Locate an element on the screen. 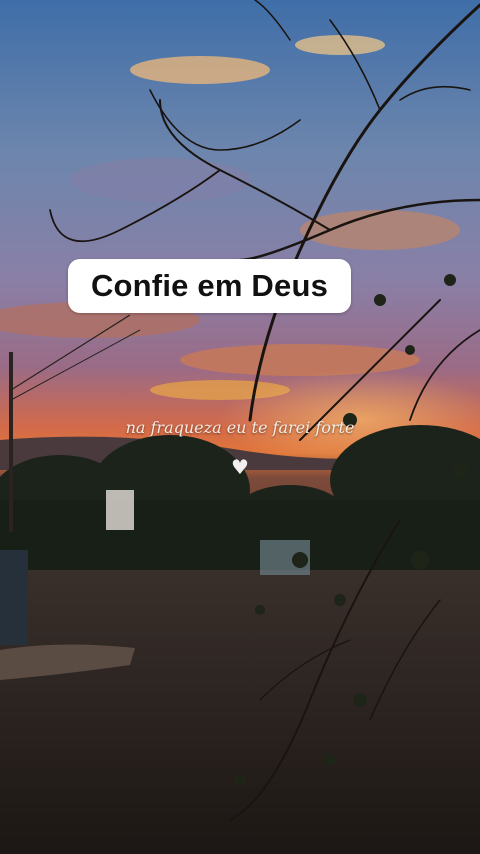 Image resolution: width=480 pixels, height=854 pixels. white-heart-icon: ♥ is located at coordinates (240, 467).